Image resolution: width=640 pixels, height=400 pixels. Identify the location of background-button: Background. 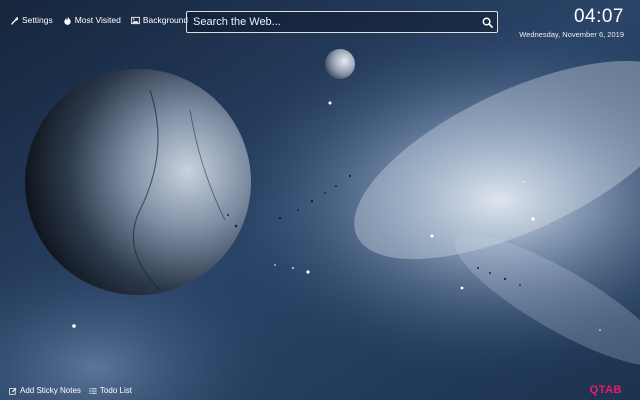
(159, 20).